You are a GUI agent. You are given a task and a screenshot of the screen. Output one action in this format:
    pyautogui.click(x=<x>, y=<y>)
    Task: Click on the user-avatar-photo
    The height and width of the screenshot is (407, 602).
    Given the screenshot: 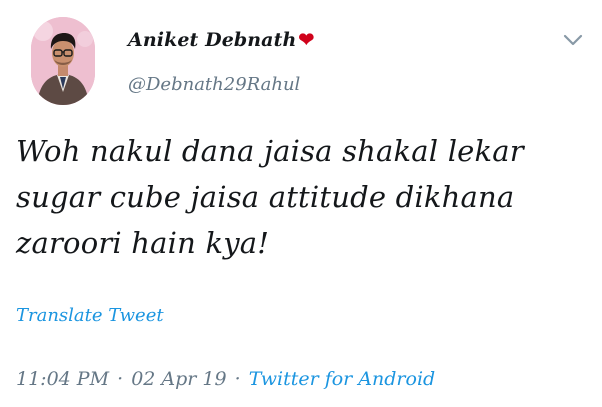 What is the action you would take?
    pyautogui.click(x=63, y=61)
    